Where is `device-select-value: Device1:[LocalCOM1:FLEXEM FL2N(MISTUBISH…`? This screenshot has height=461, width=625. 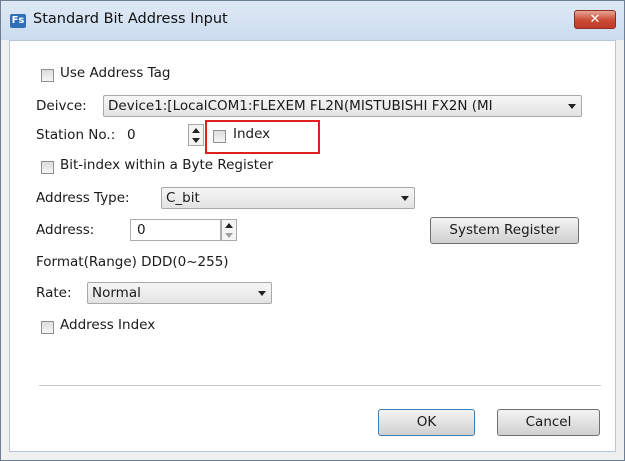
device-select-value: Device1:[LocalCOM1:FLEXEM FL2N(MISTUBISH… is located at coordinates (300, 106).